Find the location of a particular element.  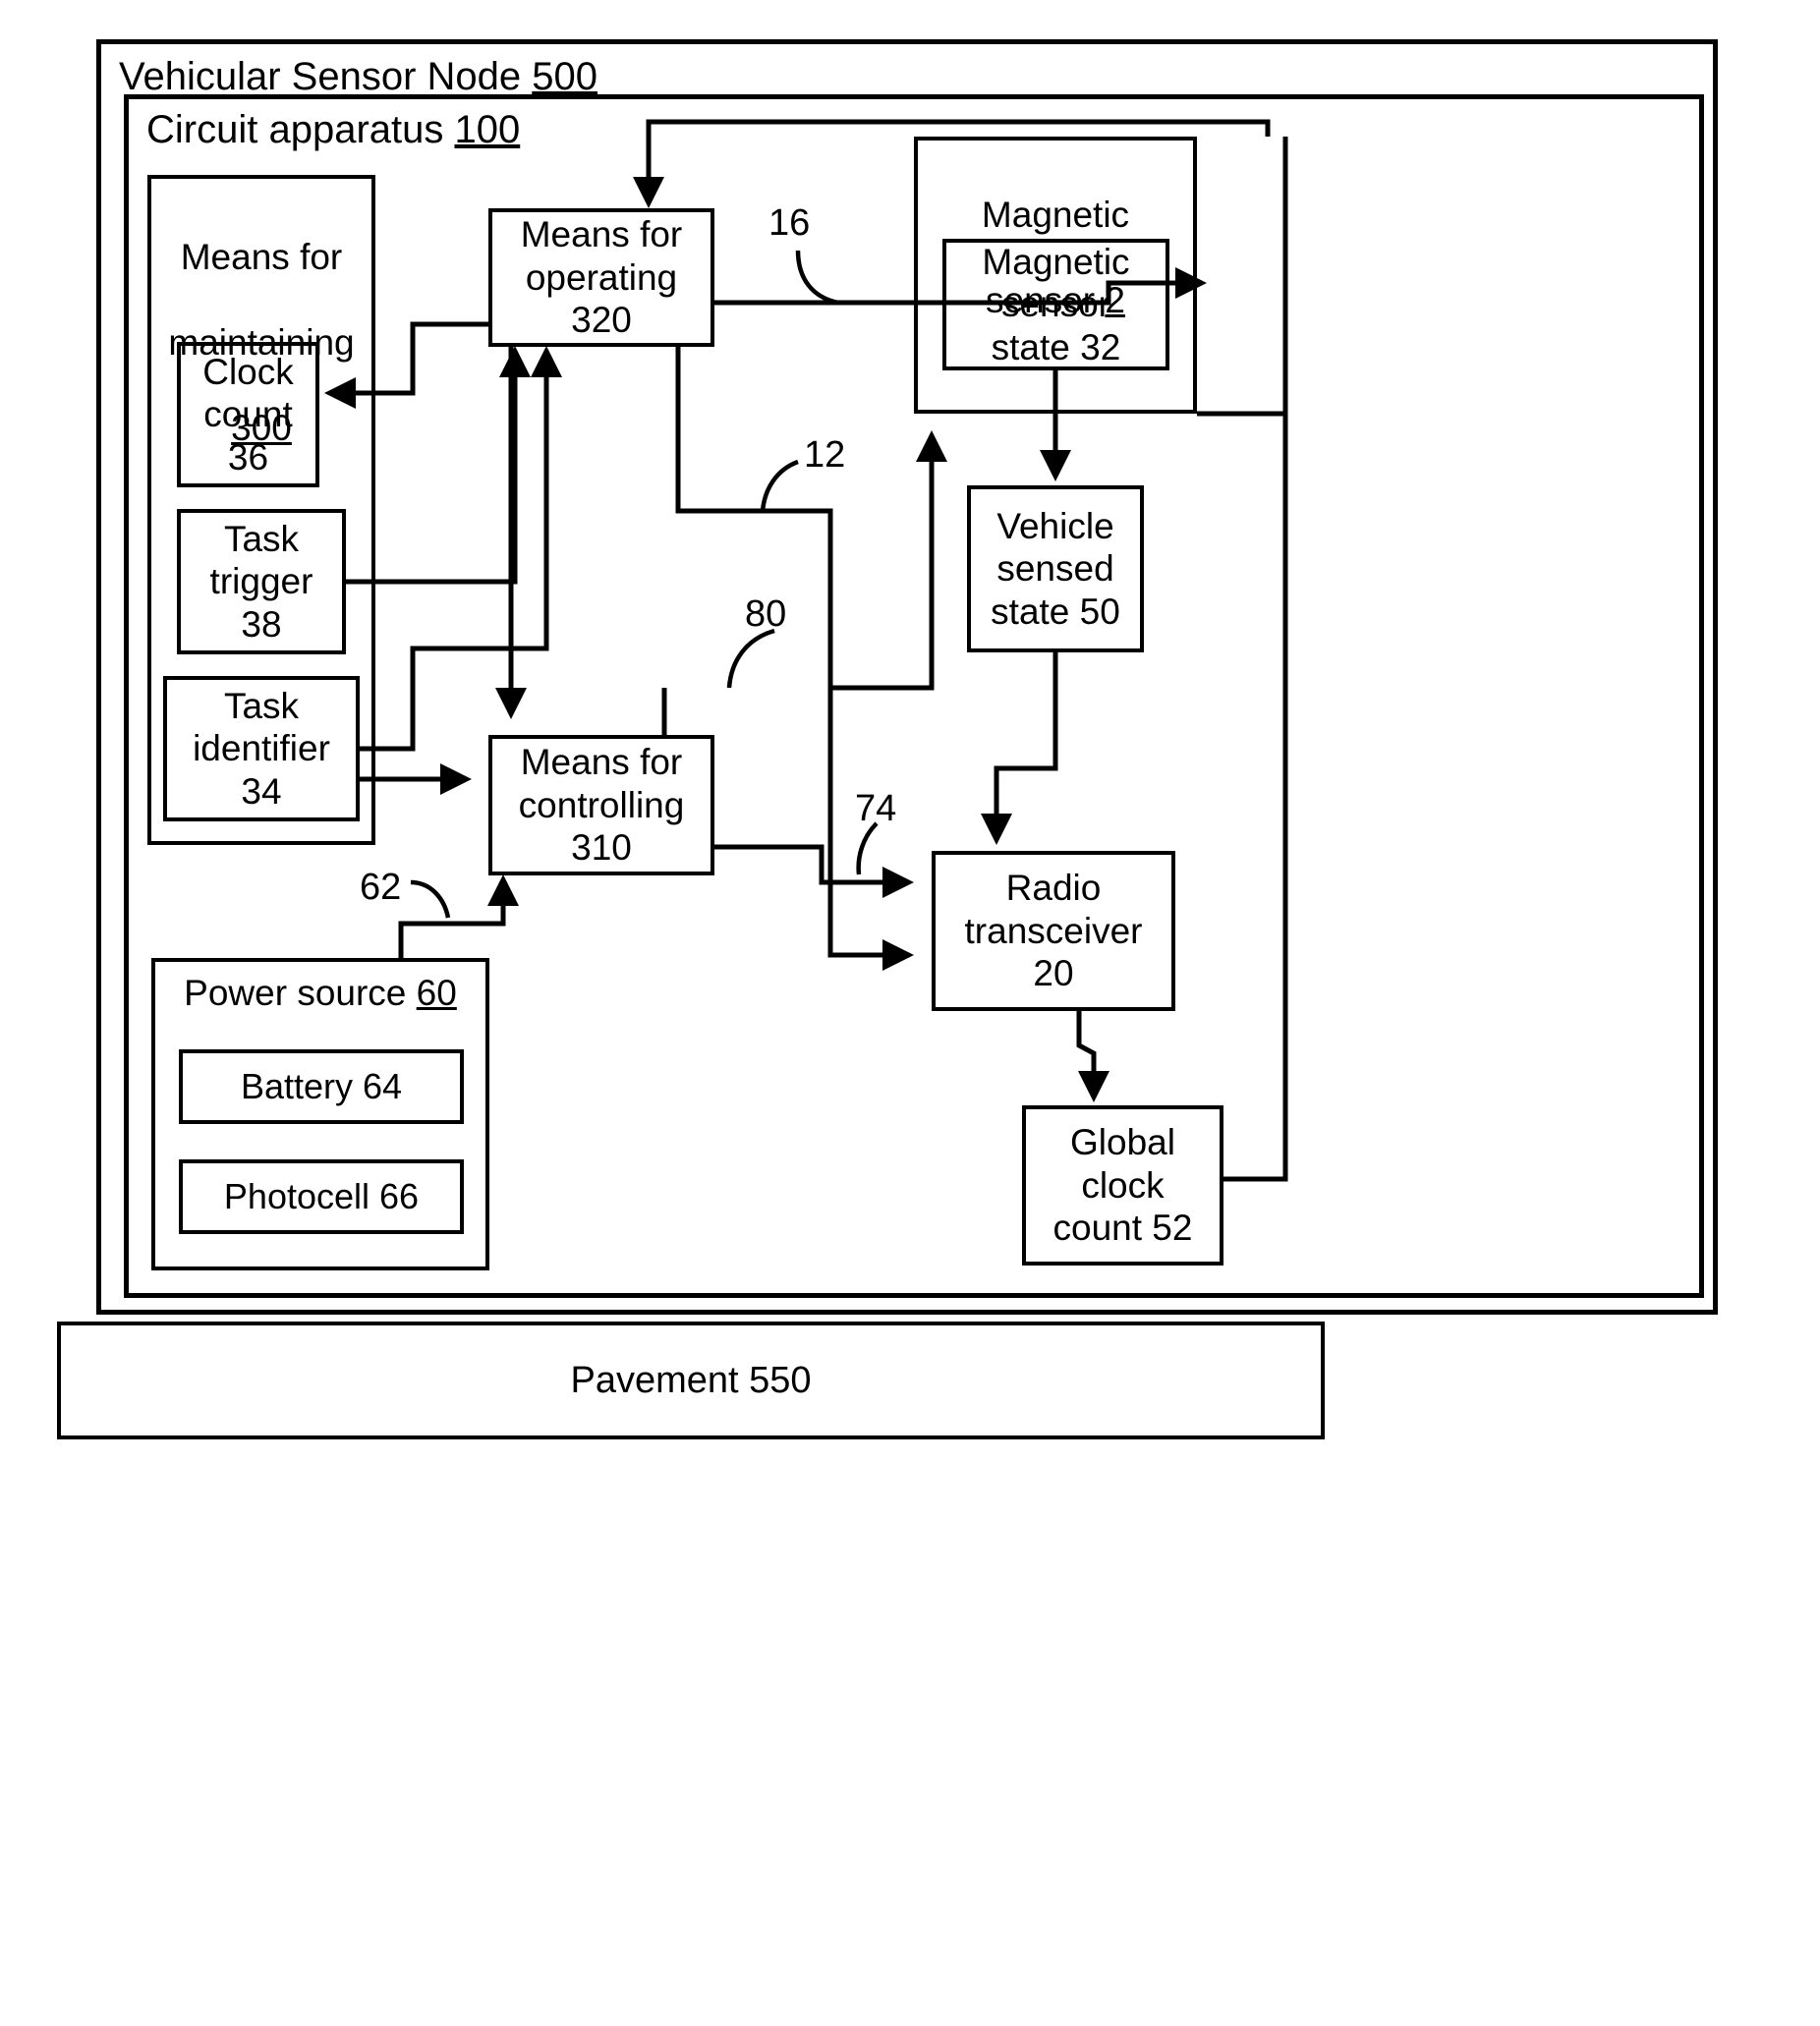

circuit-apparatus-label: Circuit apparatus 100 is located at coordinates (333, 129).